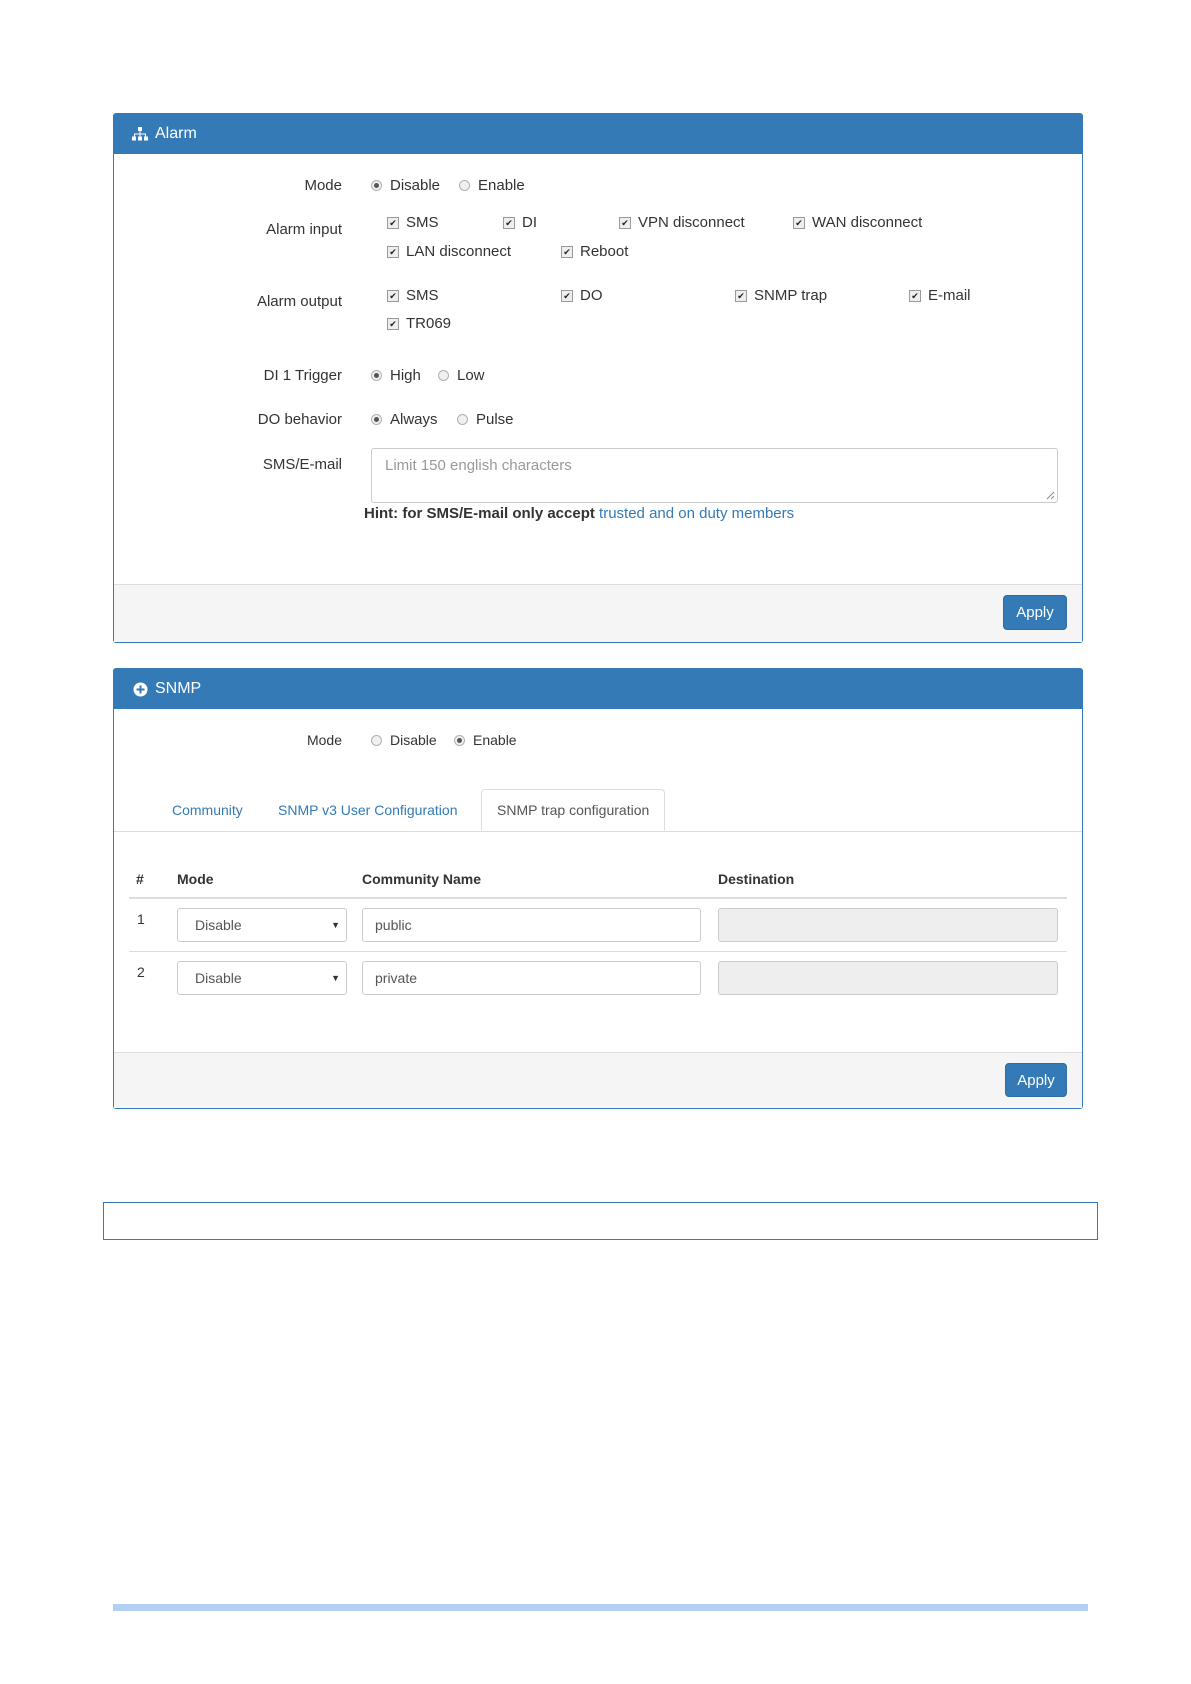 The width and height of the screenshot is (1191, 1684). Describe the element at coordinates (376, 185) in the screenshot. I see `alarm-mode-disable-radio` at that location.